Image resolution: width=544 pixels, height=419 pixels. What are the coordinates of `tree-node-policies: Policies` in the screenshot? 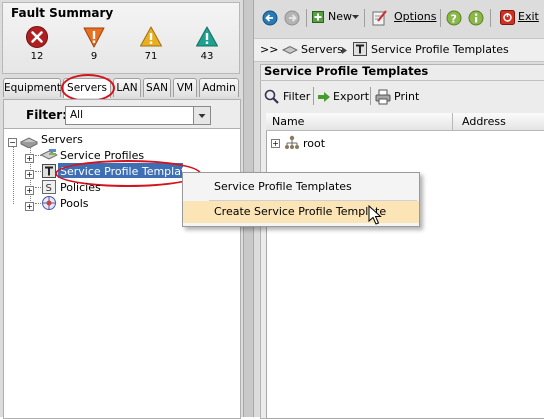 It's located at (80, 187).